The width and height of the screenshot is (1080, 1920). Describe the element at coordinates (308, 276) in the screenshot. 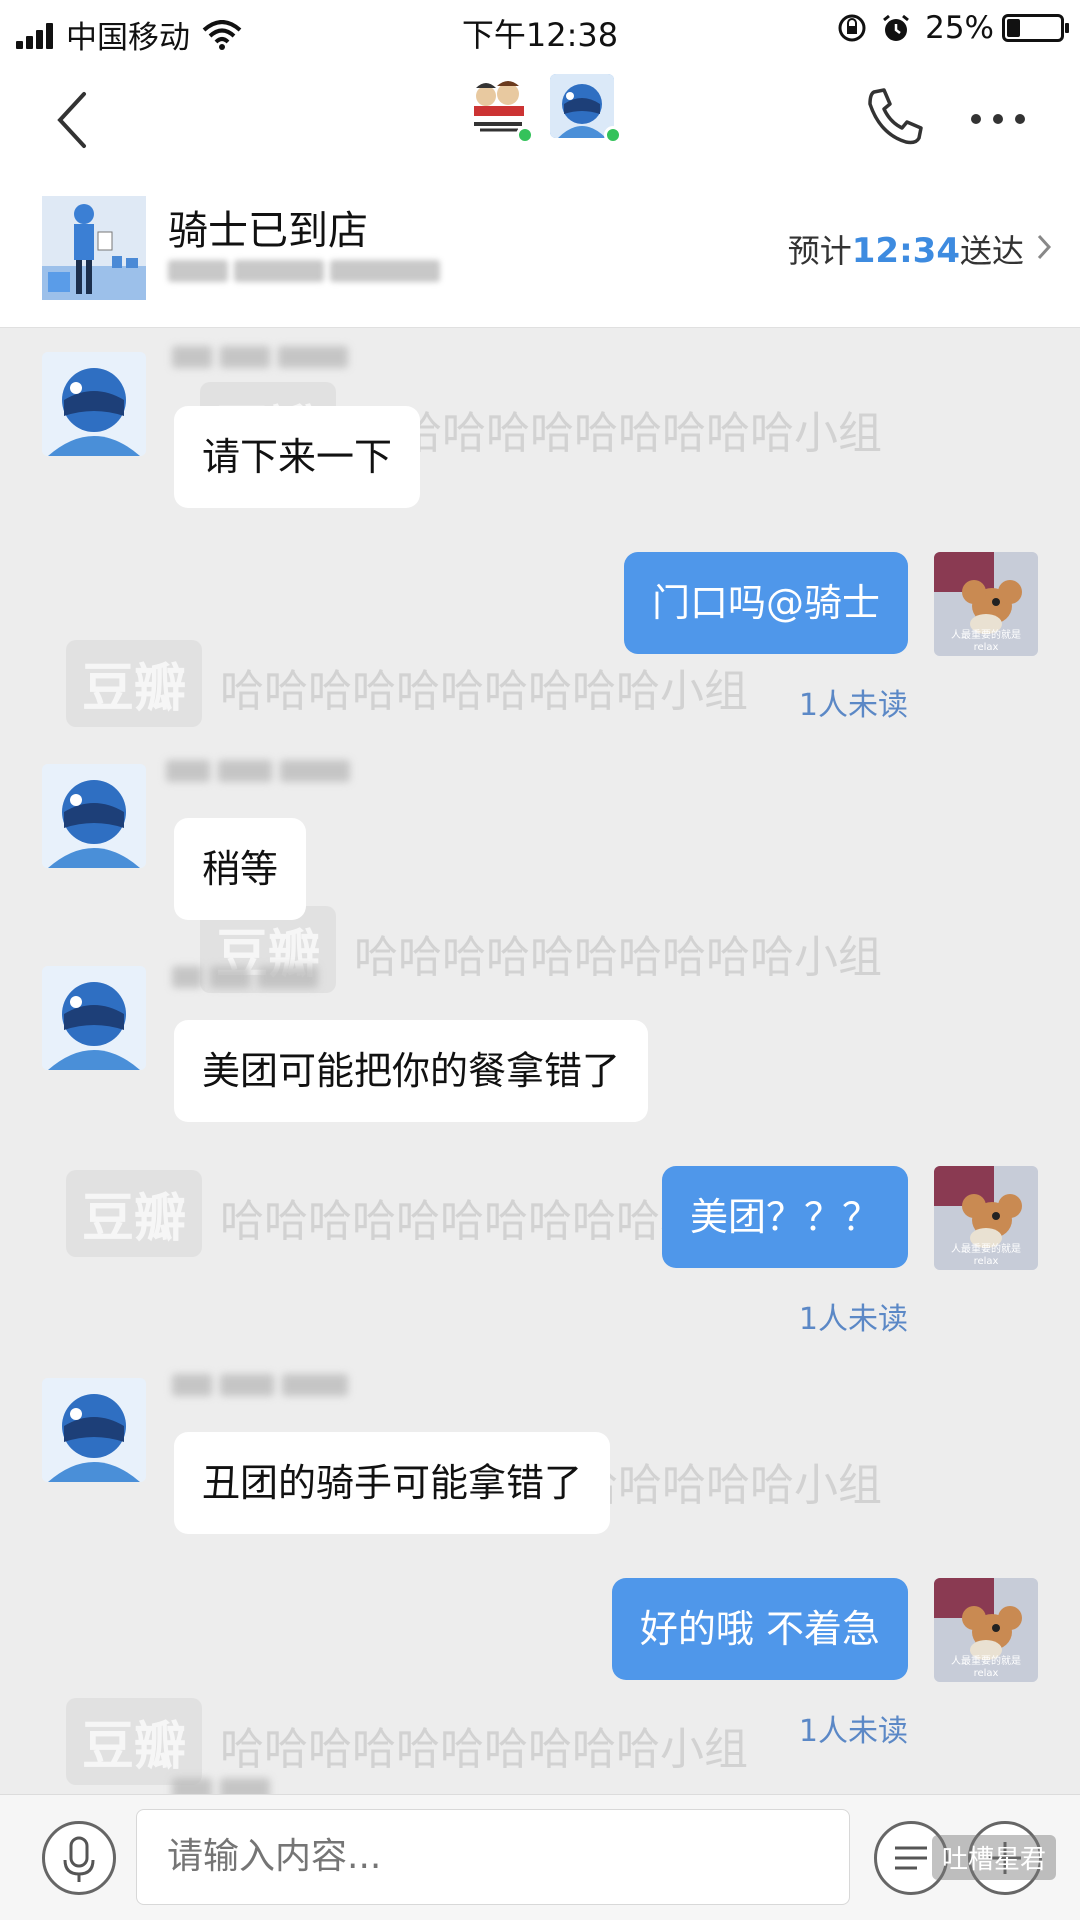

I see `order-subtitle-blurred` at that location.